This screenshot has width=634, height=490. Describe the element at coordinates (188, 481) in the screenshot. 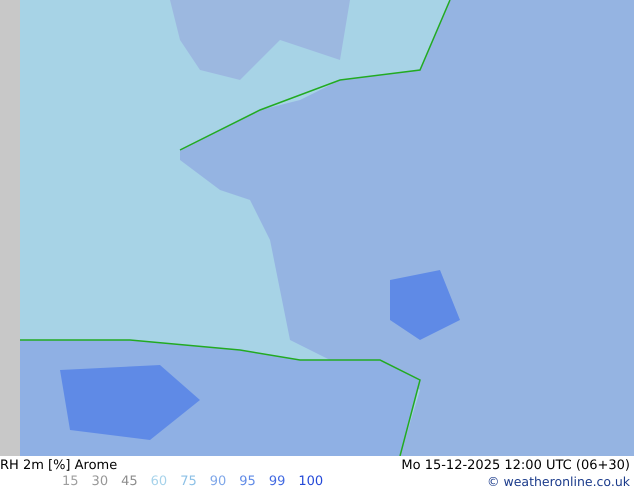

I see `legend-value: 75` at that location.